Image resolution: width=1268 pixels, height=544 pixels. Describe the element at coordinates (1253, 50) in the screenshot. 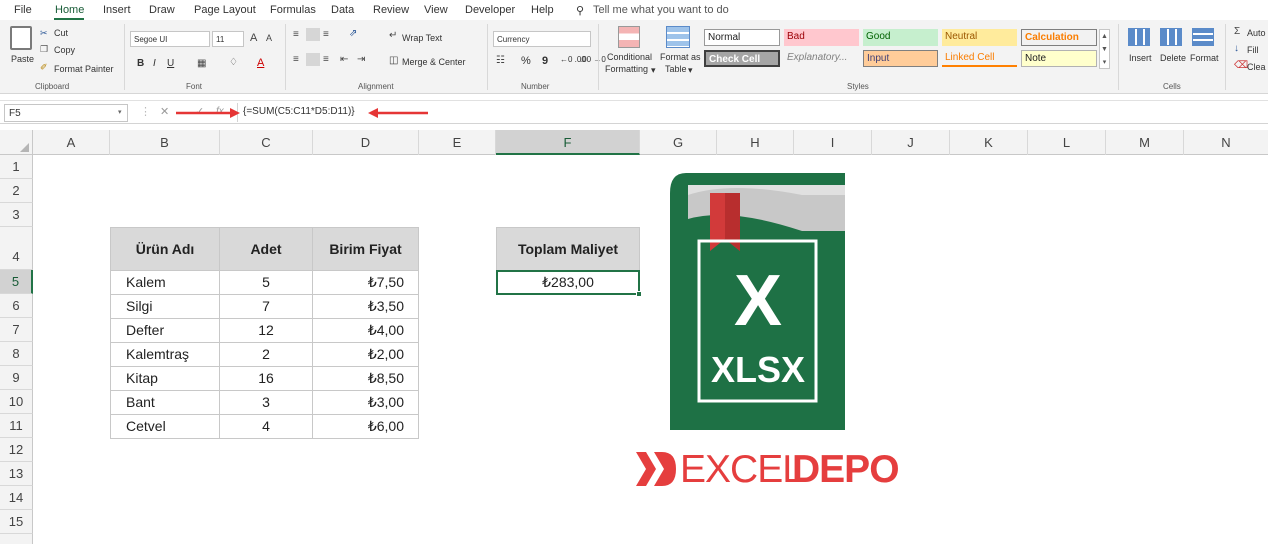

I see `fill-button: Fill` at that location.